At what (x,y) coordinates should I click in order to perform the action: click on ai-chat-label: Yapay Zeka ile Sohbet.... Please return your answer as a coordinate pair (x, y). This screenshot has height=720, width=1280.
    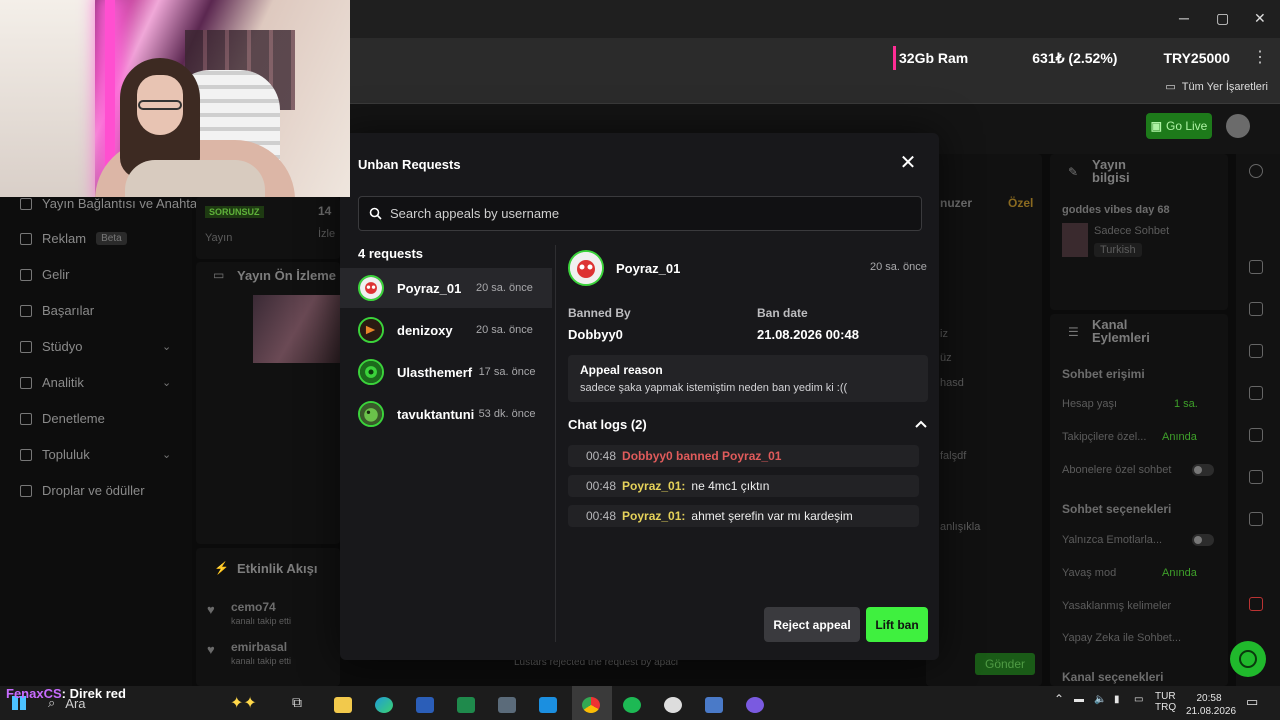
    Looking at the image, I should click on (1121, 638).